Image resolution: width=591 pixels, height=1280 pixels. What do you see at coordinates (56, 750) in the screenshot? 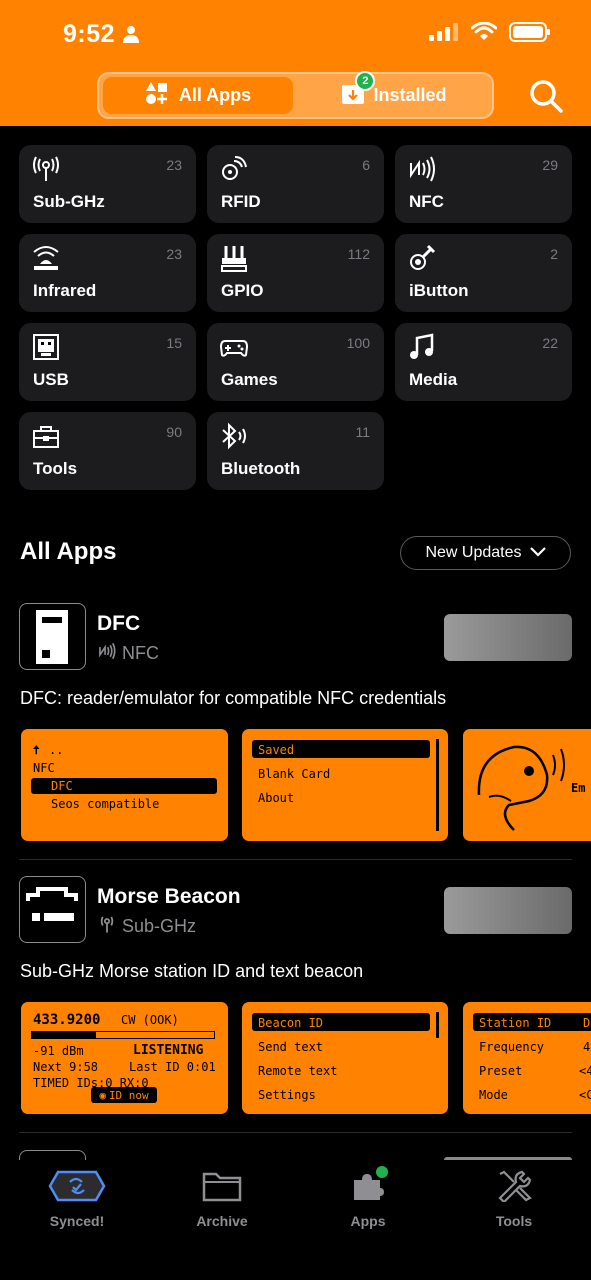
I see `shot-line: ..` at bounding box center [56, 750].